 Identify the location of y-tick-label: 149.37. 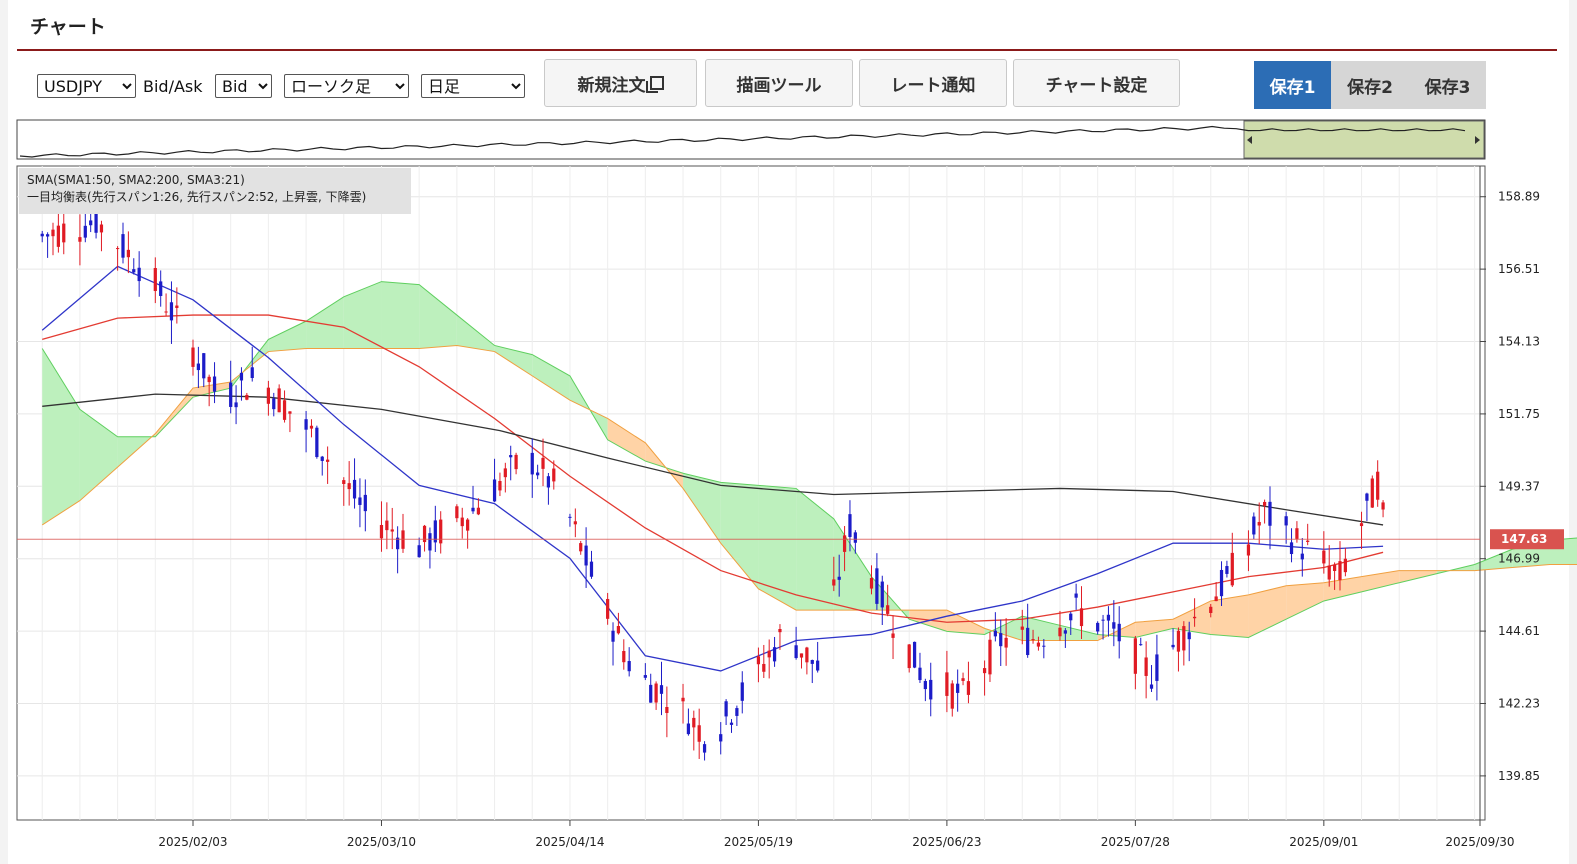
(1519, 486).